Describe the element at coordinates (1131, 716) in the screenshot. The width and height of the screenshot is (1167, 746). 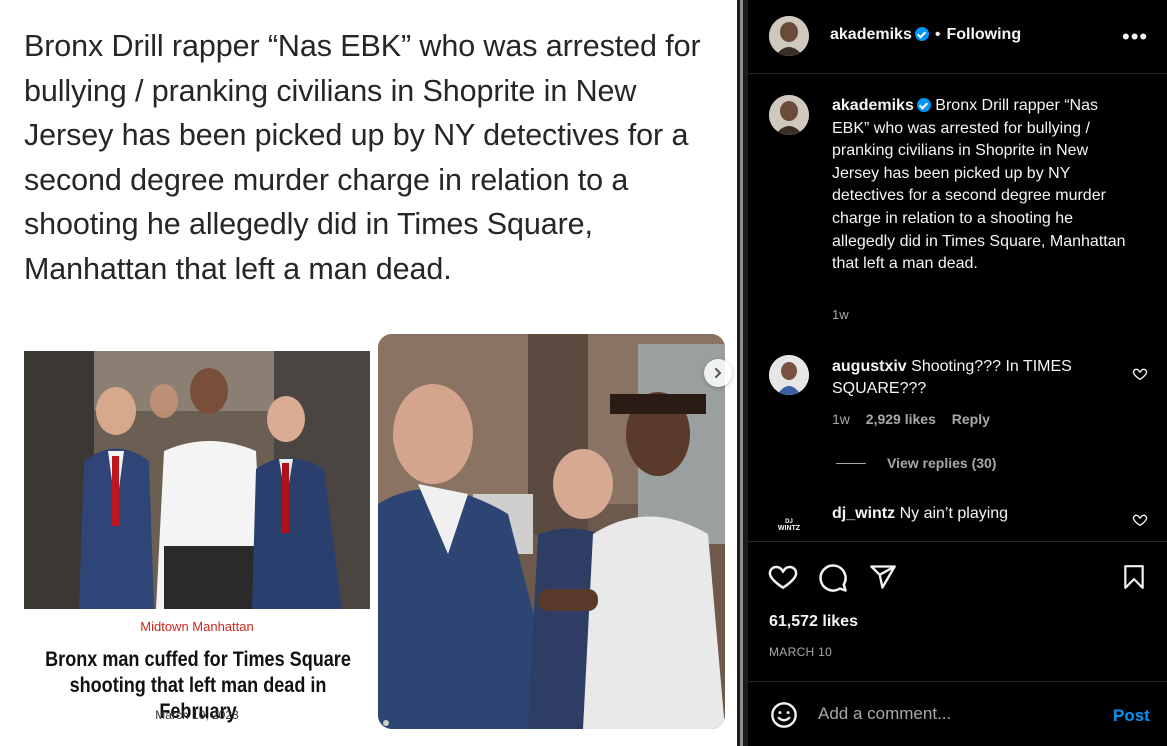
I see `post-comment-button: Post` at that location.